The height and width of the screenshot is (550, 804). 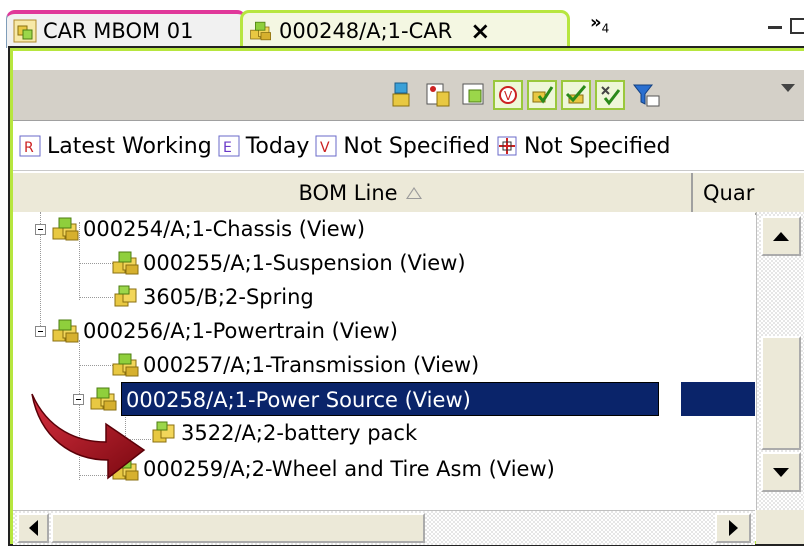 I want to click on arrow-left-icon, so click(x=33, y=528).